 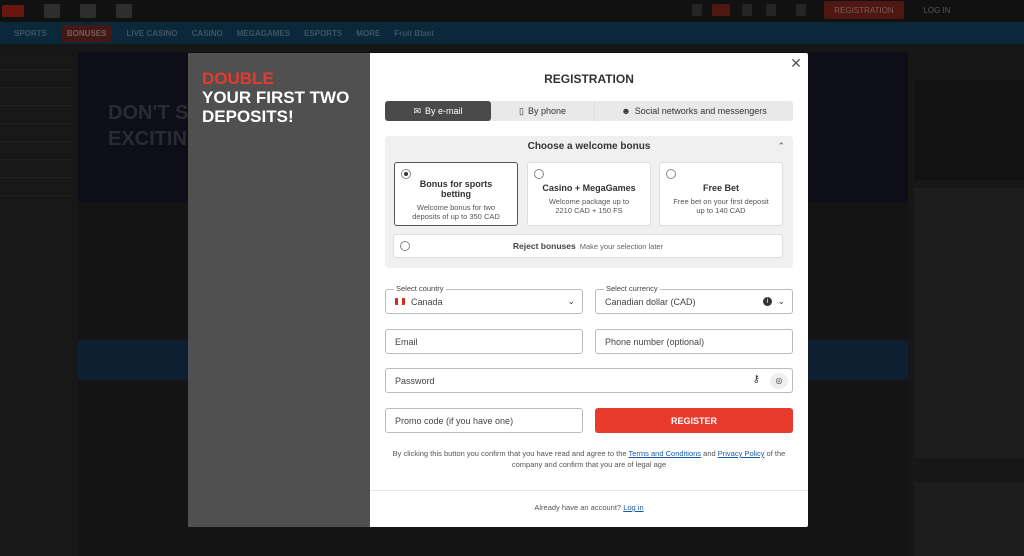 What do you see at coordinates (276, 97) in the screenshot?
I see `promo-headline-line2: YOUR FIRST TWO` at bounding box center [276, 97].